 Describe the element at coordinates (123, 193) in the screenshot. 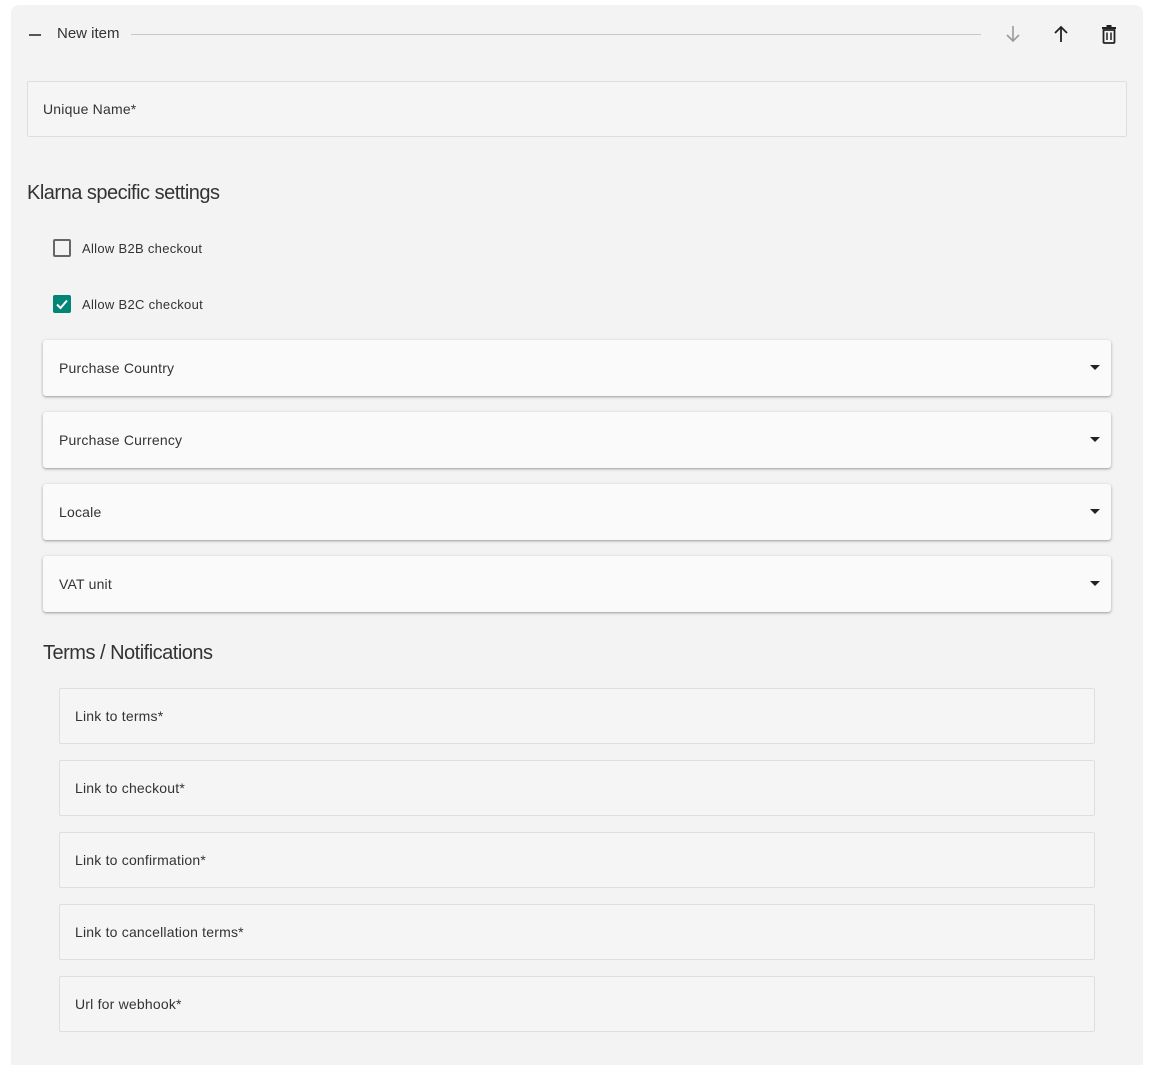

I see `klarna-section-title: Klarna specific settings` at that location.